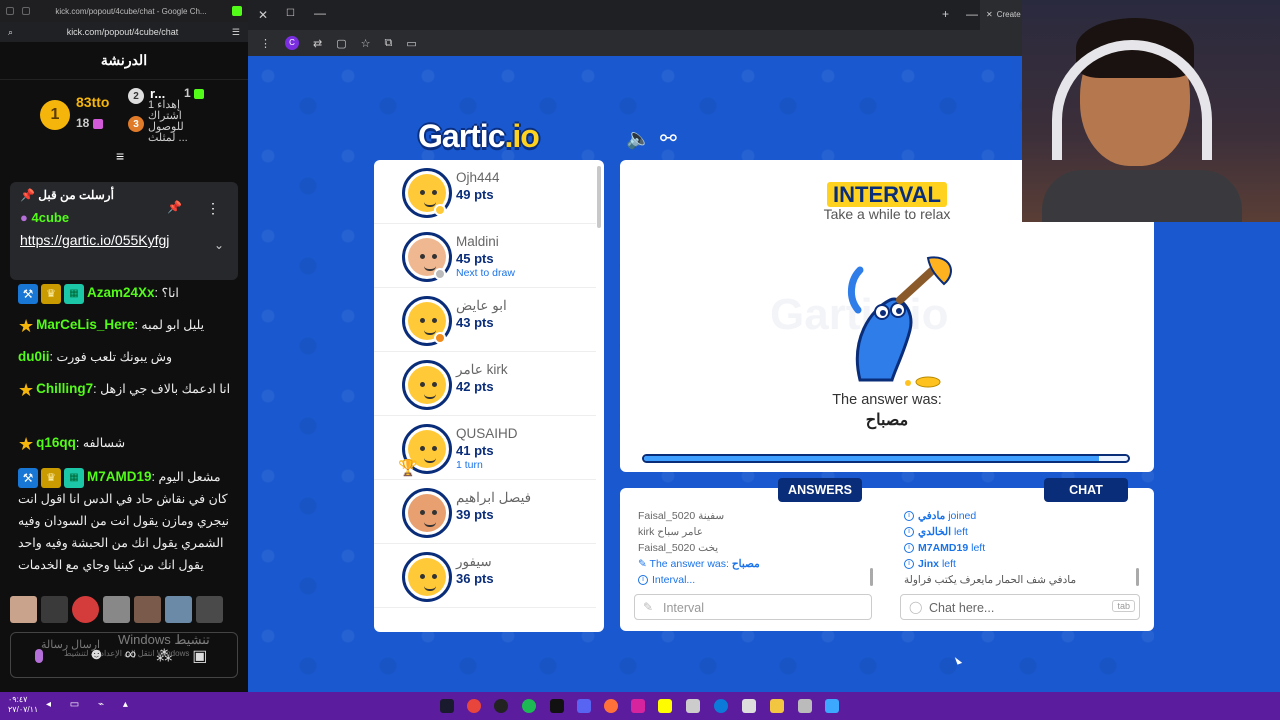 The width and height of the screenshot is (1280, 720). I want to click on chat-username: Azam24Xx, so click(121, 292).